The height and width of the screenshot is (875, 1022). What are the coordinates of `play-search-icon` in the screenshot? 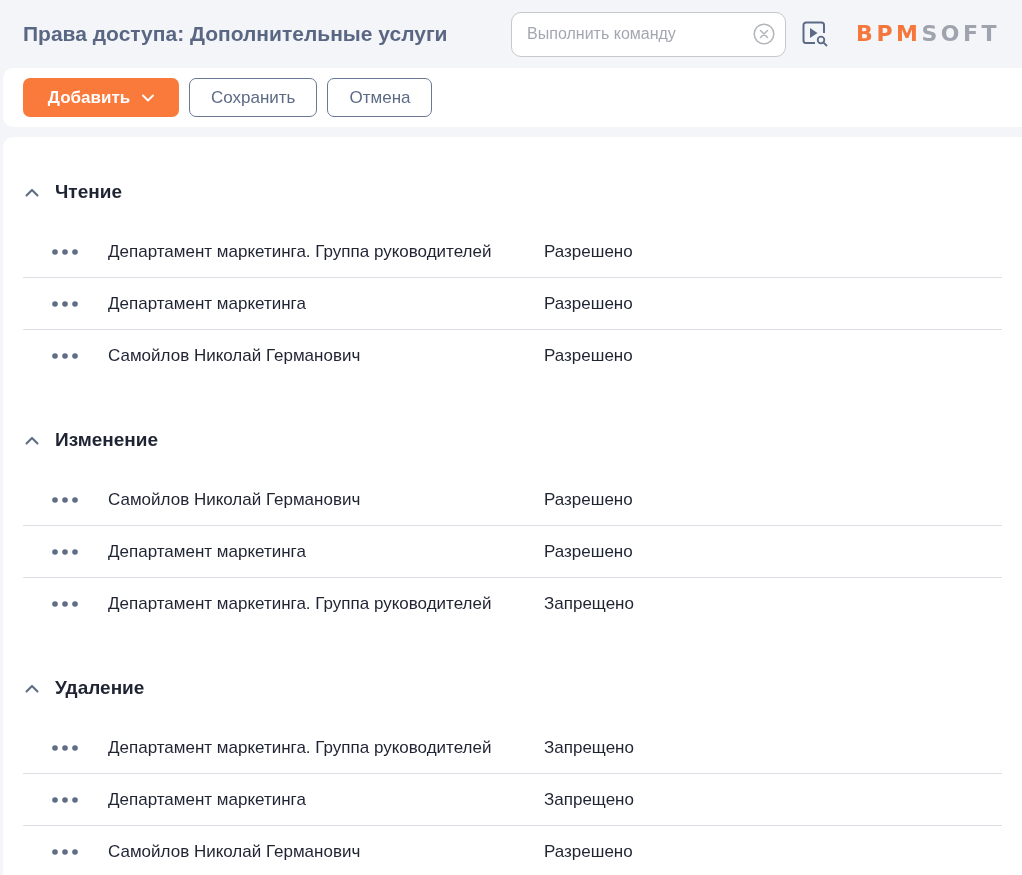 It's located at (815, 34).